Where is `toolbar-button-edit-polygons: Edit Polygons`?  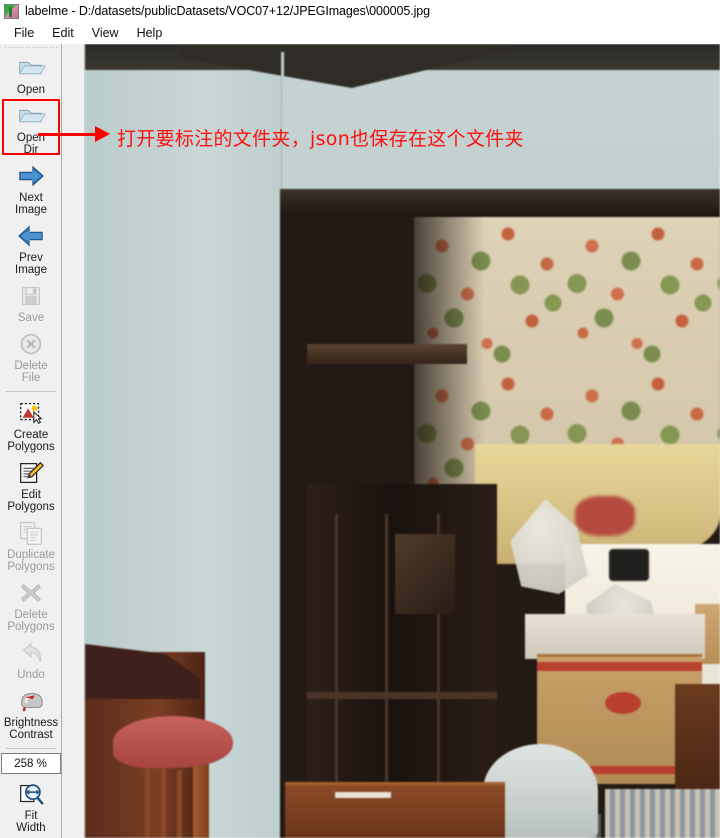
toolbar-button-edit-polygons: Edit Polygons is located at coordinates (30, 486).